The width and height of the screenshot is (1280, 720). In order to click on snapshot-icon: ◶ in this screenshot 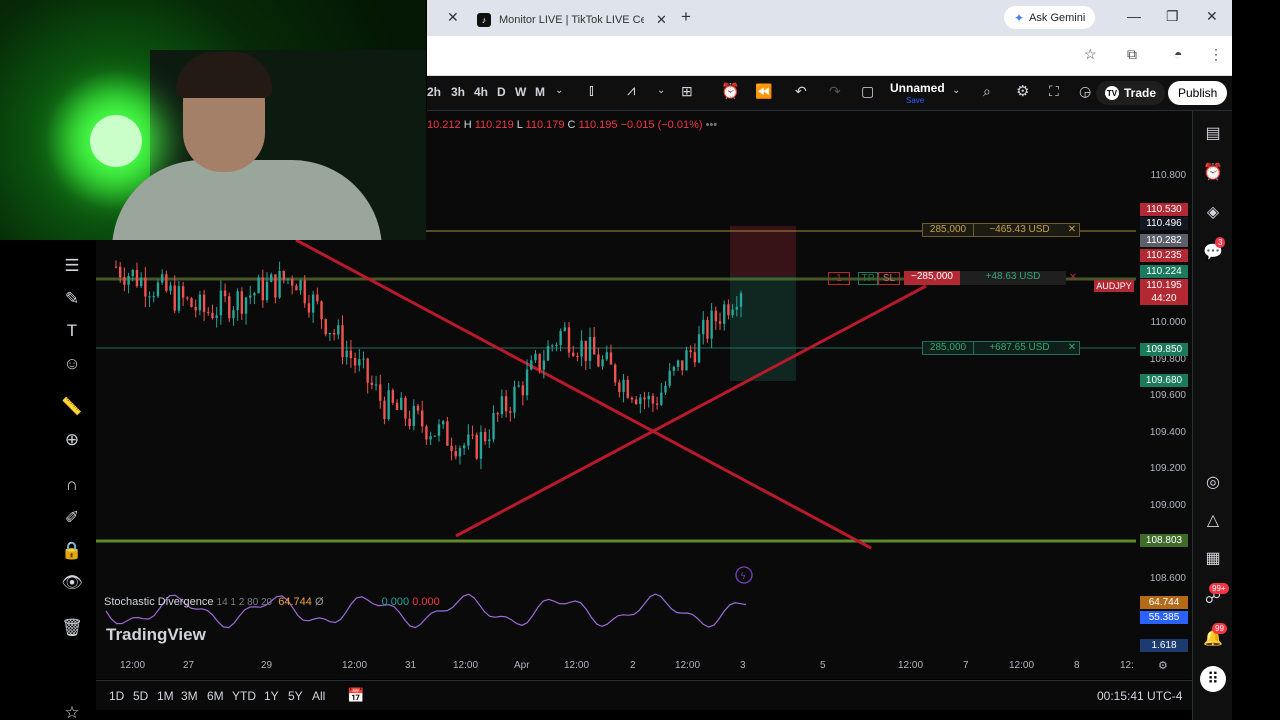, I will do `click(1085, 91)`.